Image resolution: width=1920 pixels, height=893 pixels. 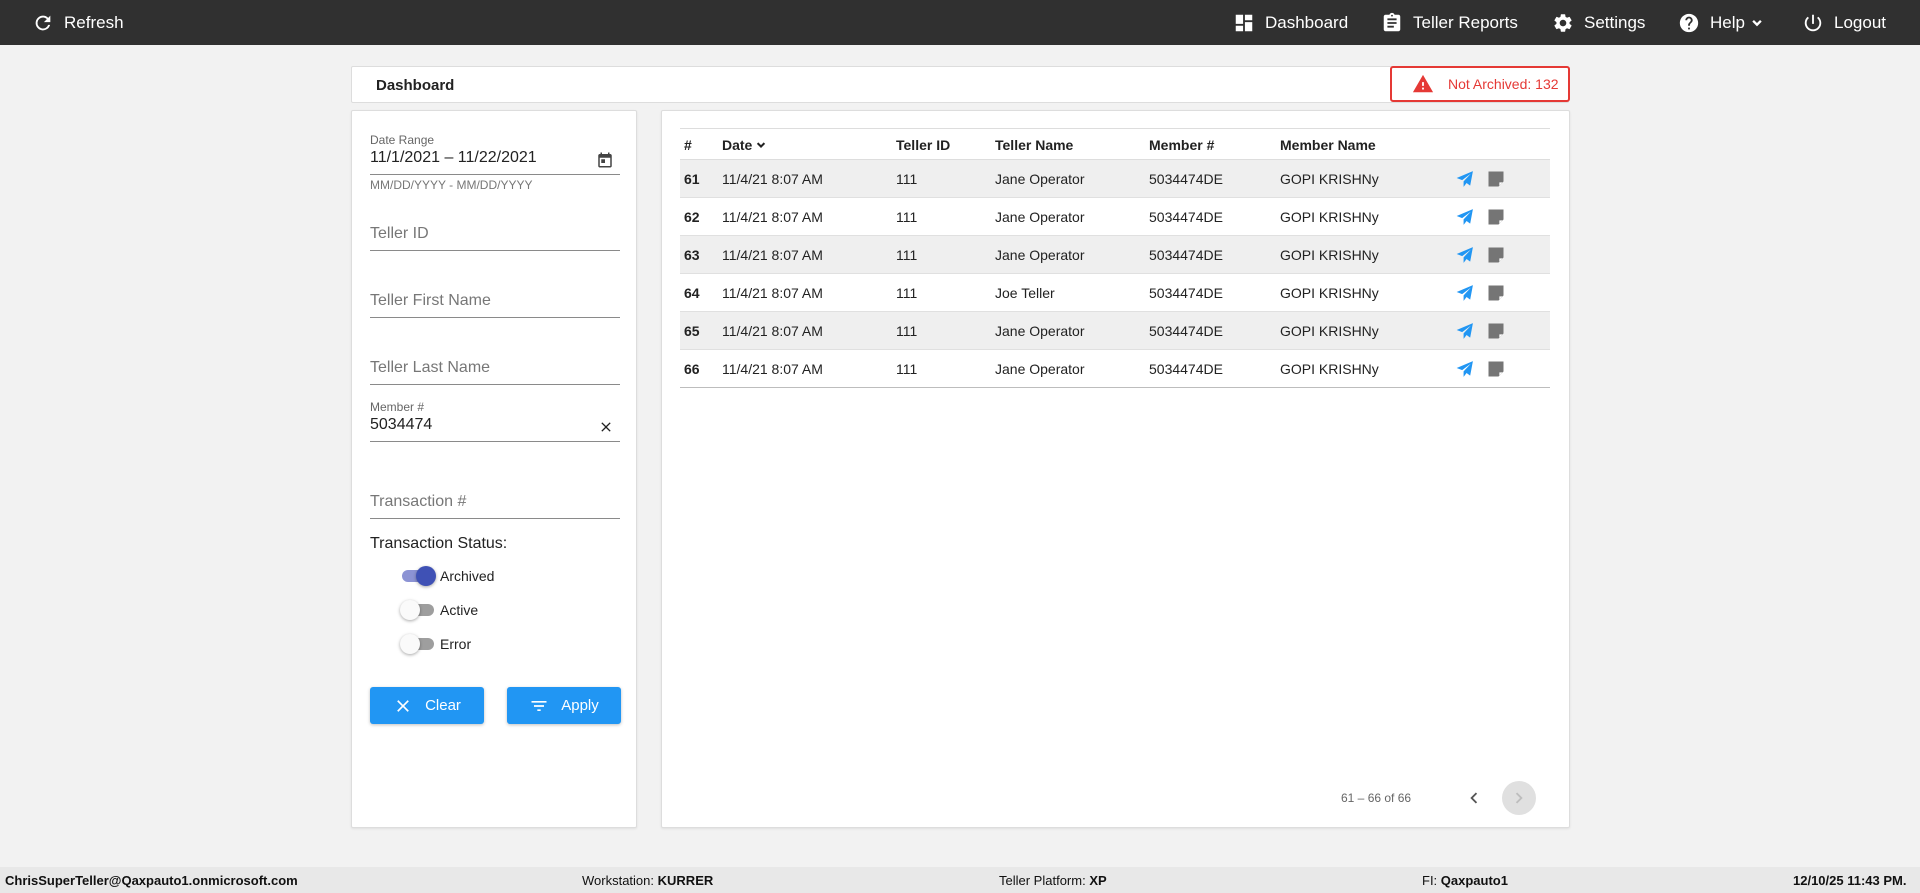 What do you see at coordinates (1503, 84) in the screenshot?
I see `not-archived-count: Not Archived: 132` at bounding box center [1503, 84].